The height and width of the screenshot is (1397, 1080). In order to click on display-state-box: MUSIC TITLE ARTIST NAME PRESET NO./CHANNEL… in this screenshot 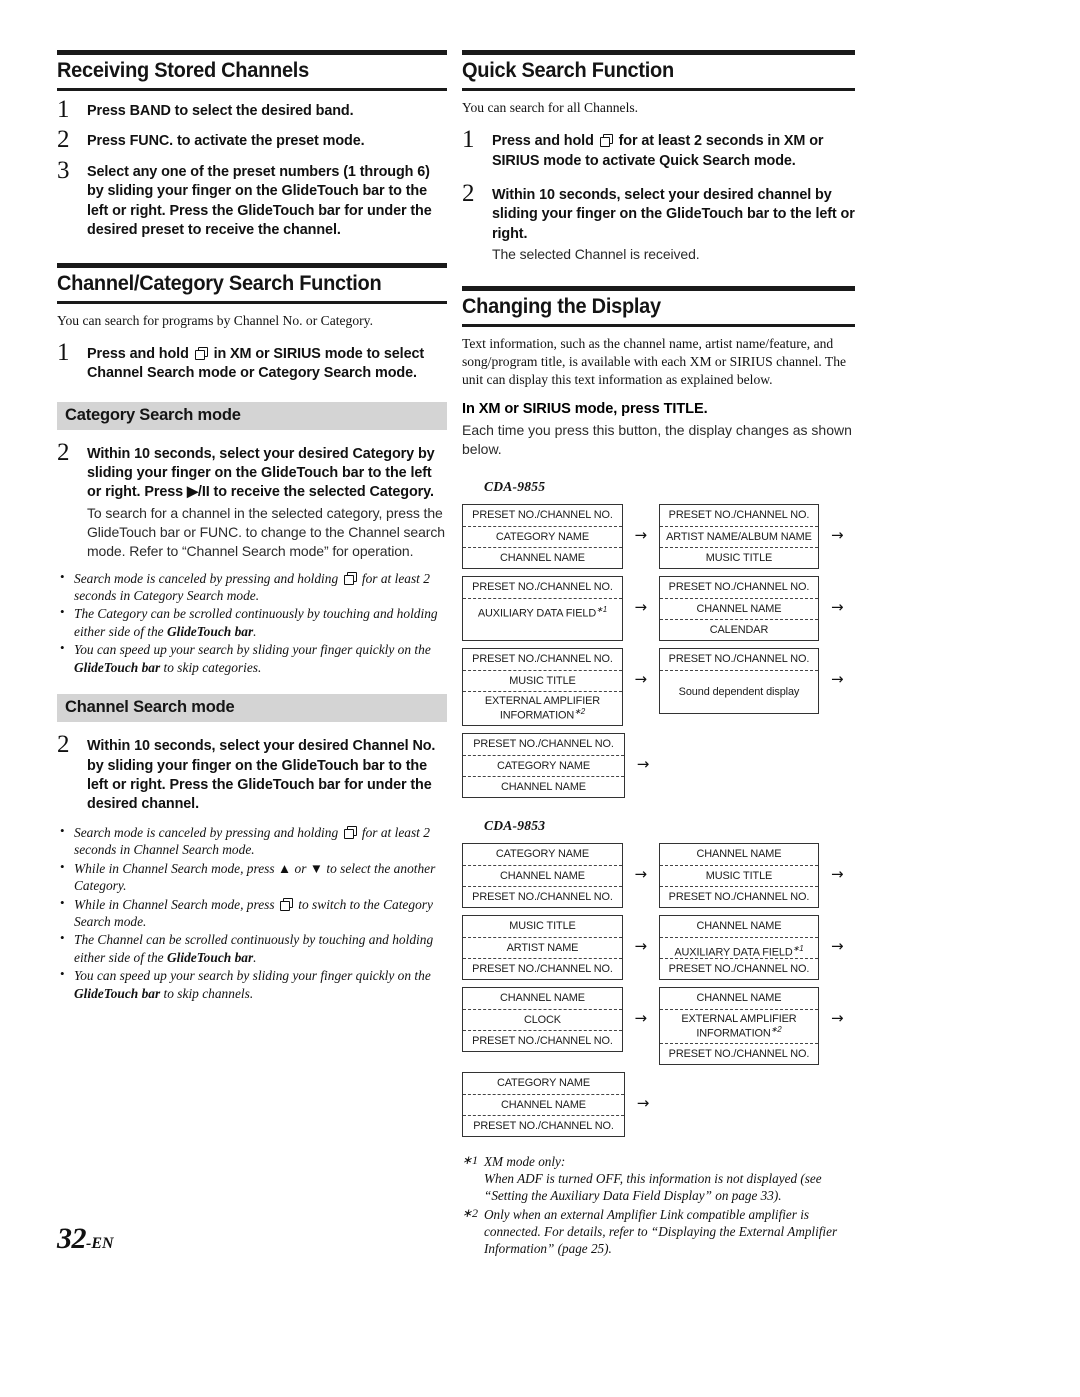, I will do `click(542, 948)`.